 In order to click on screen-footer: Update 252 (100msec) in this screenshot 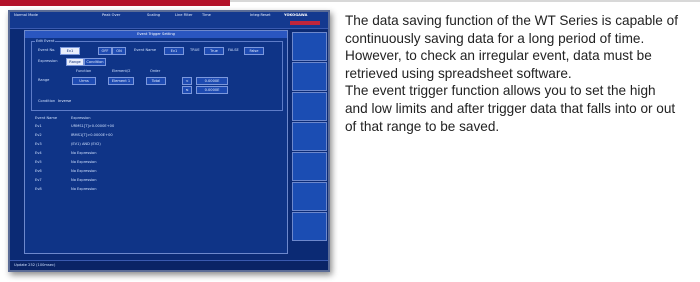, I will do `click(169, 265)`.